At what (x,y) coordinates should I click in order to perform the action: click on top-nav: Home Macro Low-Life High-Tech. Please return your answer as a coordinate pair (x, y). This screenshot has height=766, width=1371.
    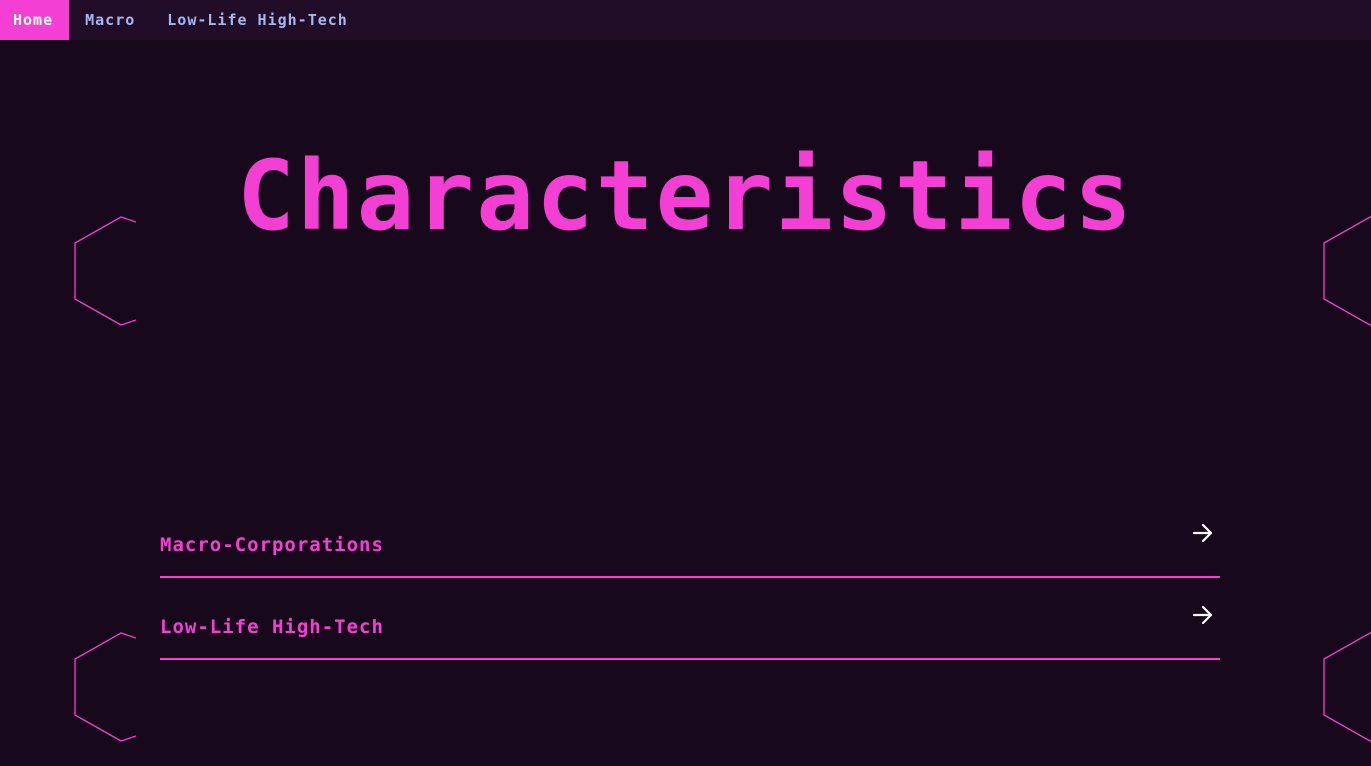
    Looking at the image, I should click on (685, 20).